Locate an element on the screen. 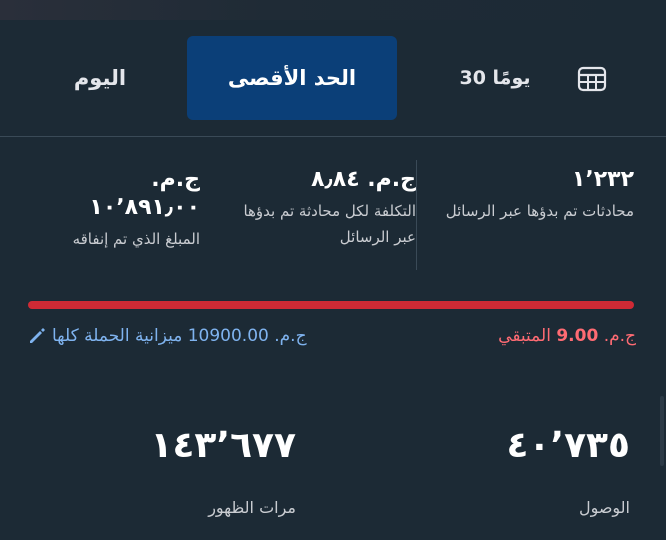  scrollbar is located at coordinates (662, 431).